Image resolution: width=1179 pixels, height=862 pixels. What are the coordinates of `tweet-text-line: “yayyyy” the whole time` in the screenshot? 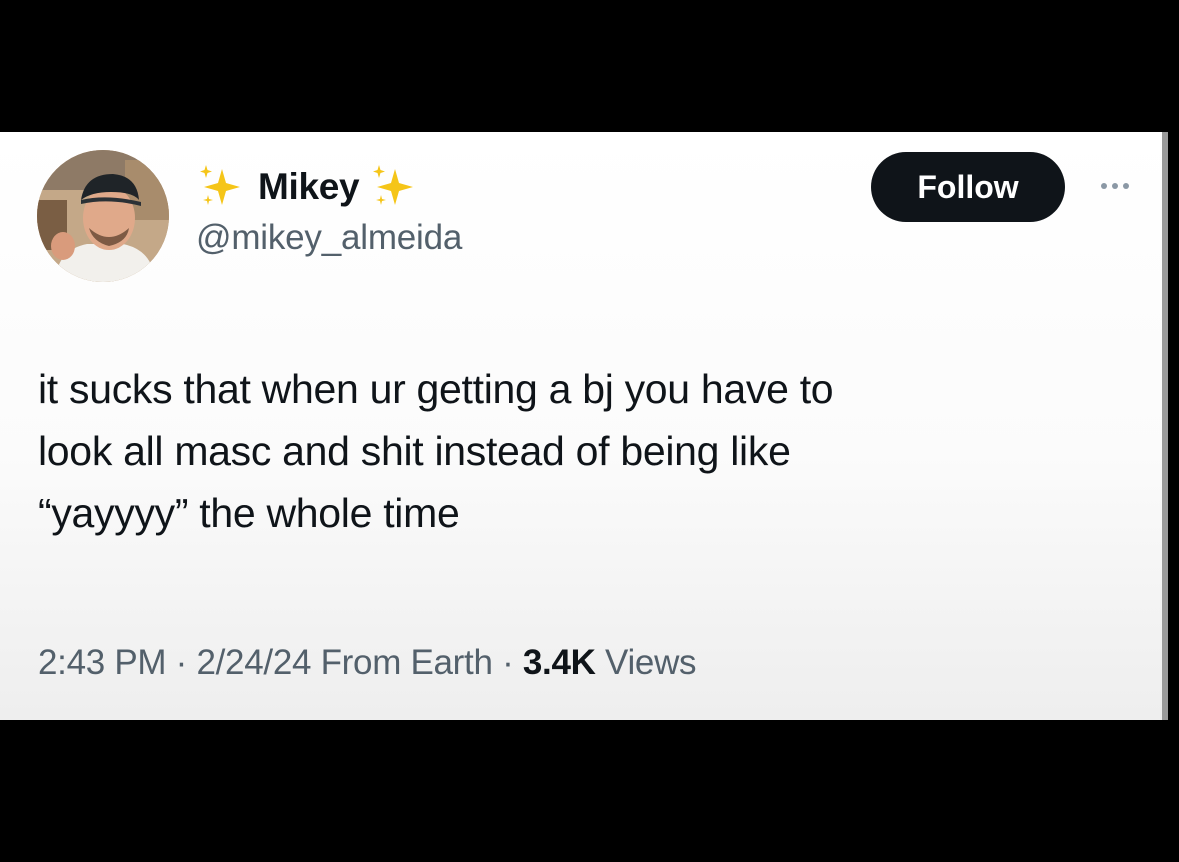 It's located at (249, 513).